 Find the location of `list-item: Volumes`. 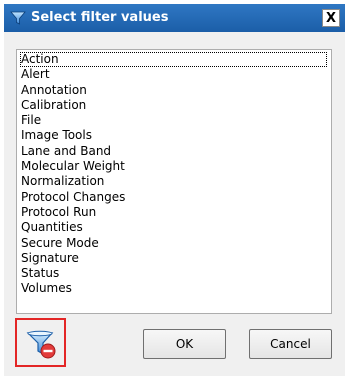

list-item: Volumes is located at coordinates (176, 288).